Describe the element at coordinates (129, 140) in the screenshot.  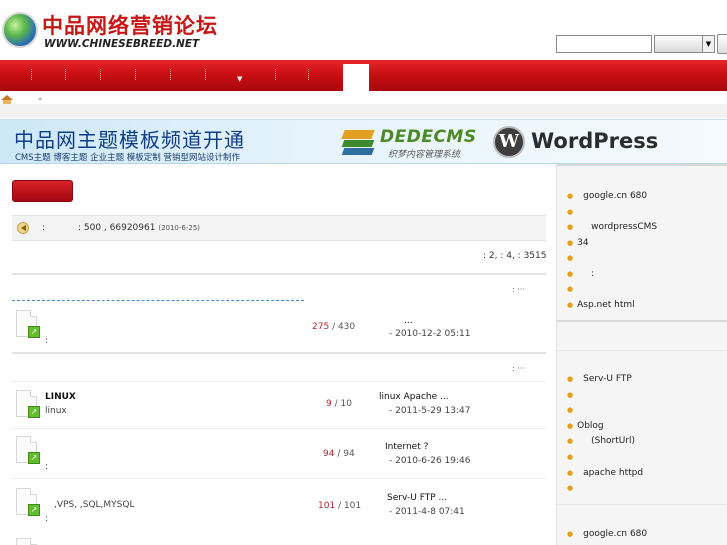
I see `banner-title: 中品网主题模板频道开通` at that location.